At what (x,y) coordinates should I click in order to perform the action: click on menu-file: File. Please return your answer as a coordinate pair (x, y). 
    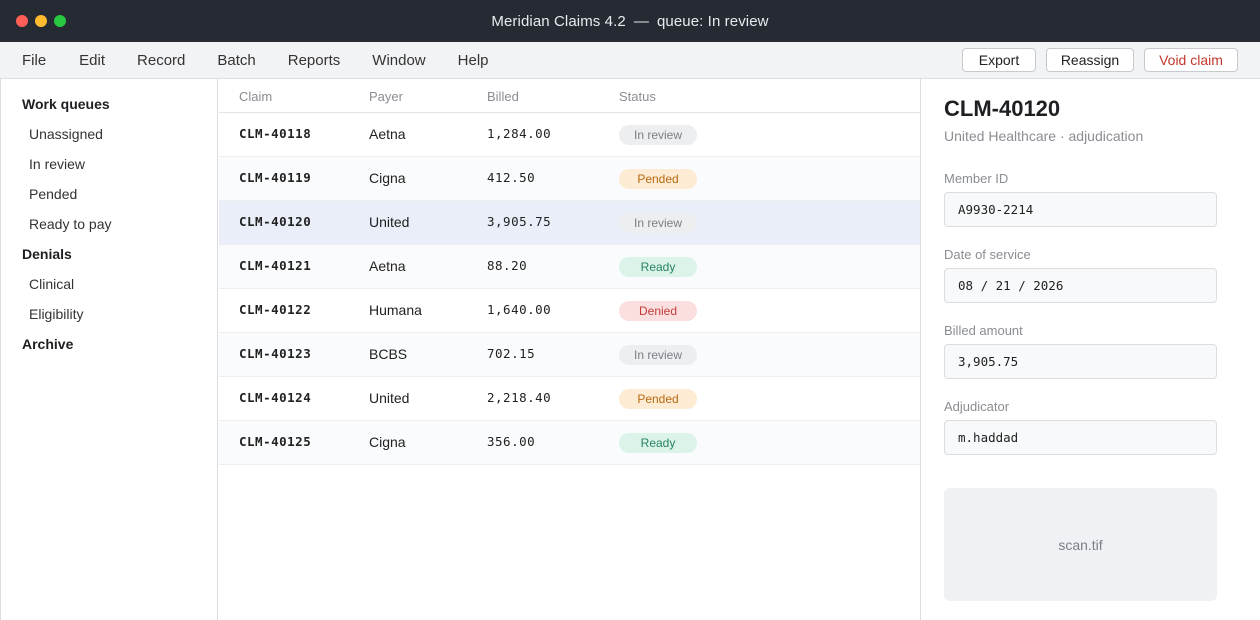
    Looking at the image, I should click on (34, 60).